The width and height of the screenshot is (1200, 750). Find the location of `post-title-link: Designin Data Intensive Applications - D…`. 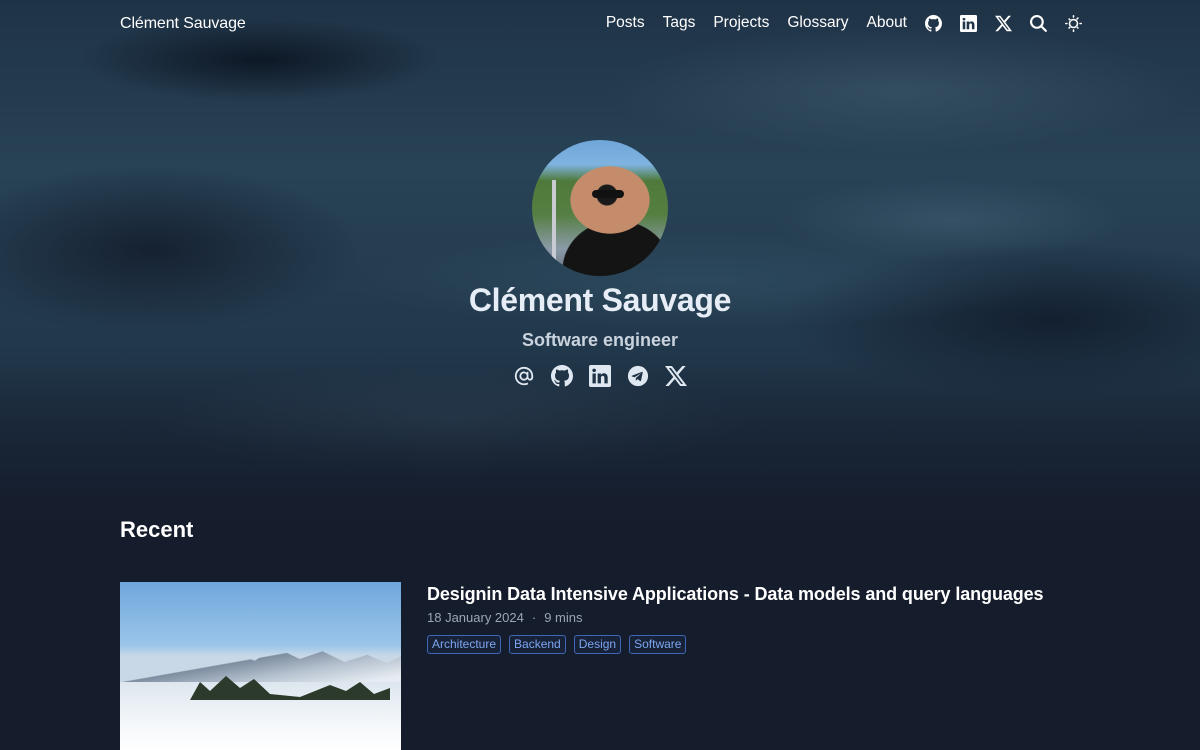

post-title-link: Designin Data Intensive Applications - D… is located at coordinates (735, 594).